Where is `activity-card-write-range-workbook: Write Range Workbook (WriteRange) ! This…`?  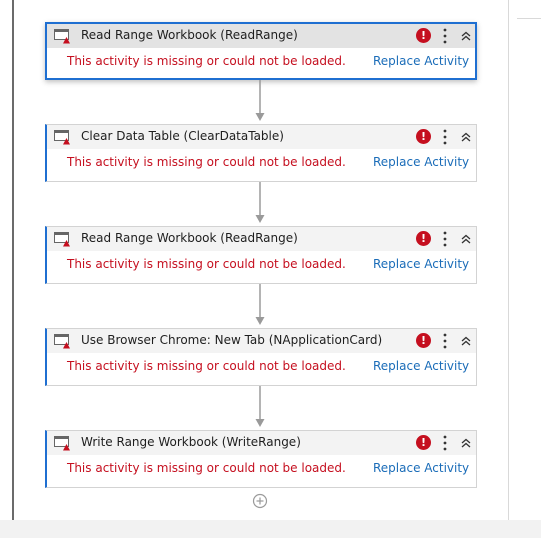 activity-card-write-range-workbook: Write Range Workbook (WriteRange) ! This… is located at coordinates (261, 459).